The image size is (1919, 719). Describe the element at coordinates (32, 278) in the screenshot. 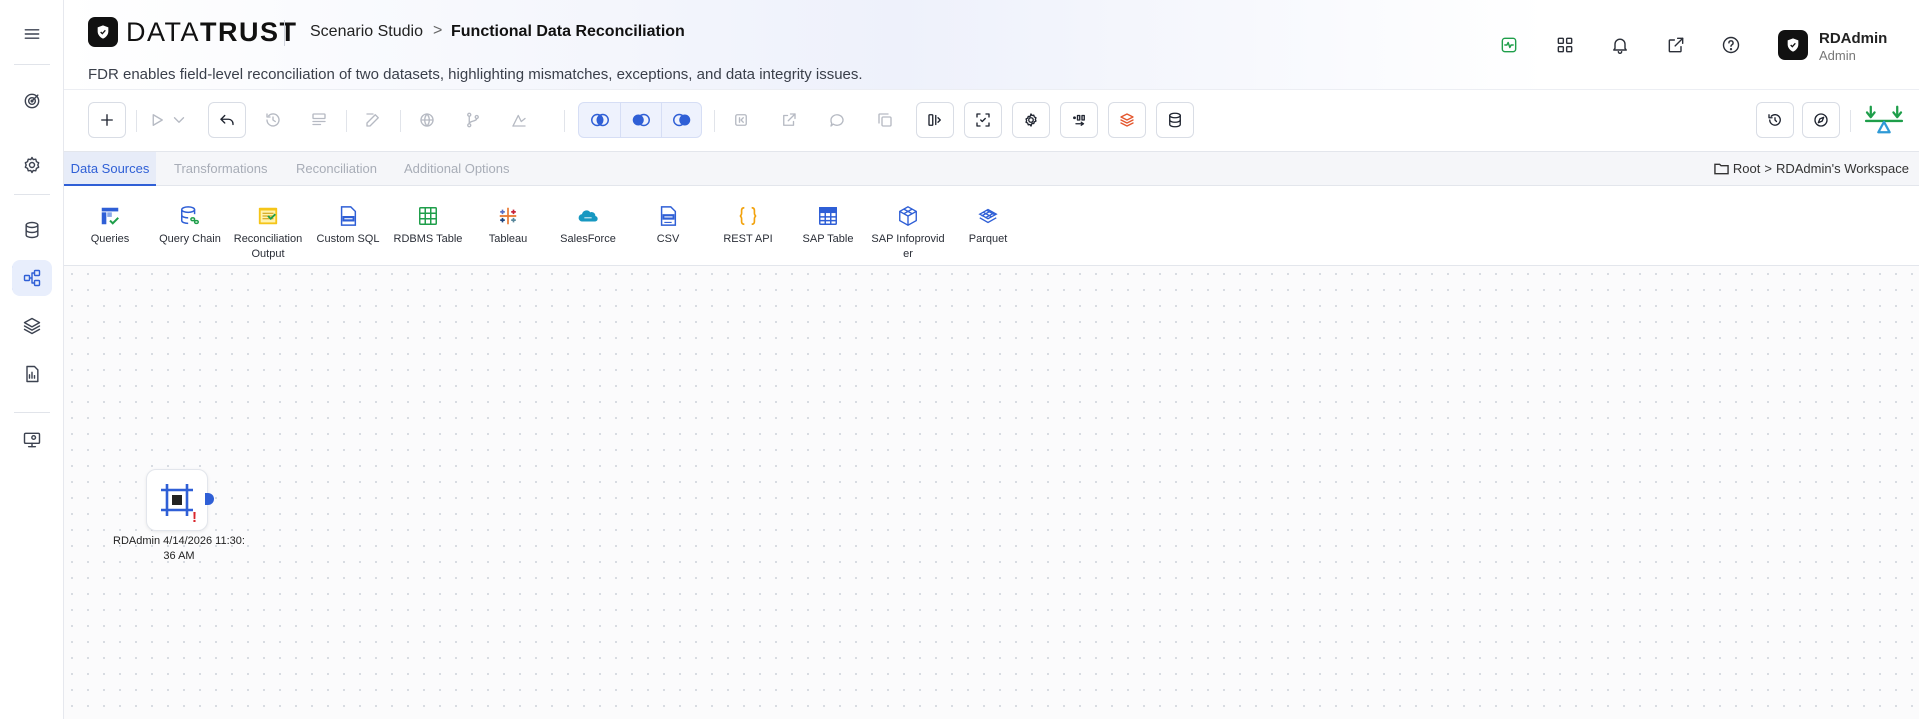

I see `workflow-icon` at that location.